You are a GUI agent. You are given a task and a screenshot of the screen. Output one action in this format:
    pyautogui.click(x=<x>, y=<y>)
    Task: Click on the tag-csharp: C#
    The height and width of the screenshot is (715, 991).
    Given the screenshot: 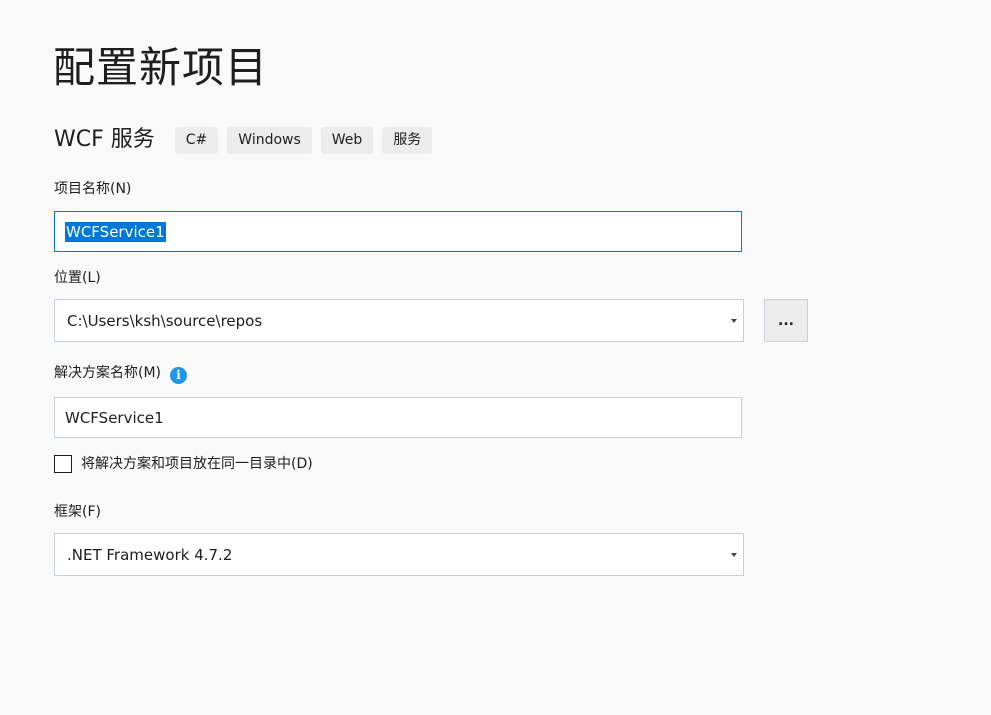 What is the action you would take?
    pyautogui.click(x=196, y=140)
    